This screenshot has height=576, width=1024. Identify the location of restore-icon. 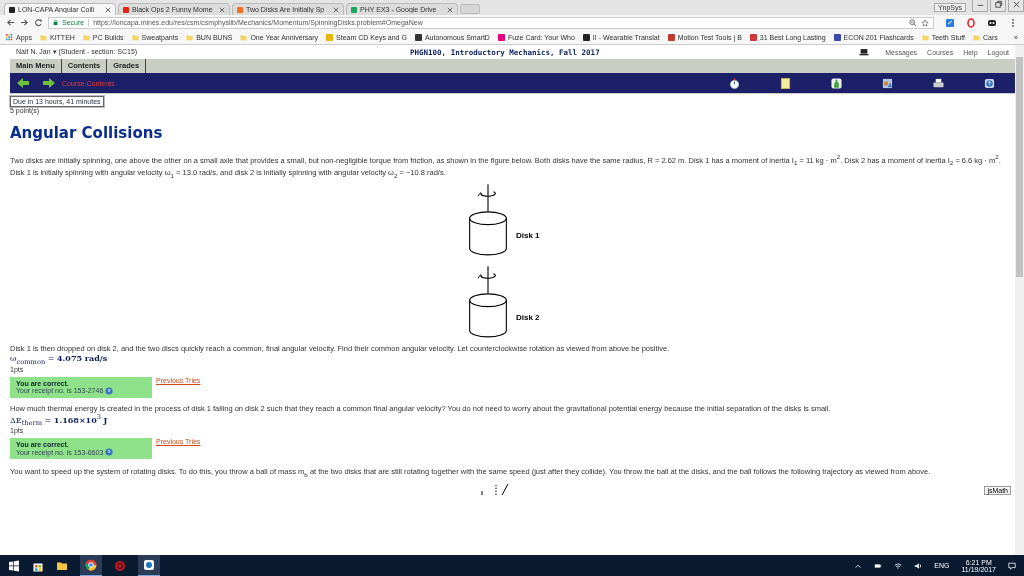
(998, 4).